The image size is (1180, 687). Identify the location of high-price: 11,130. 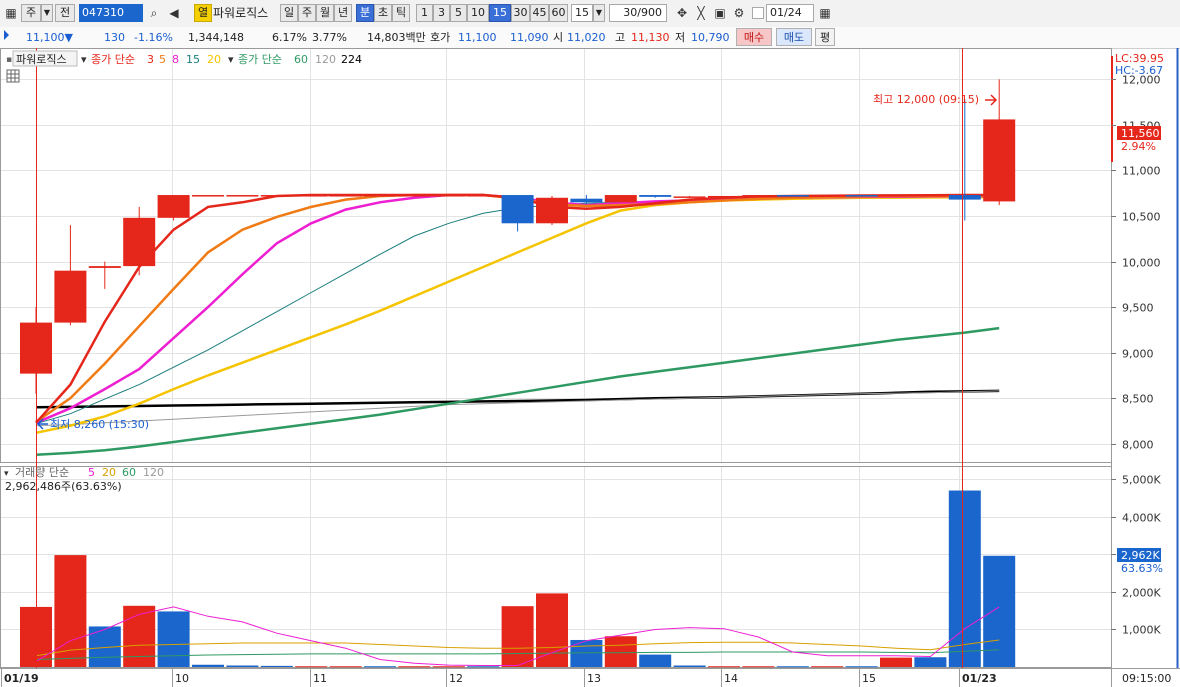
(650, 37).